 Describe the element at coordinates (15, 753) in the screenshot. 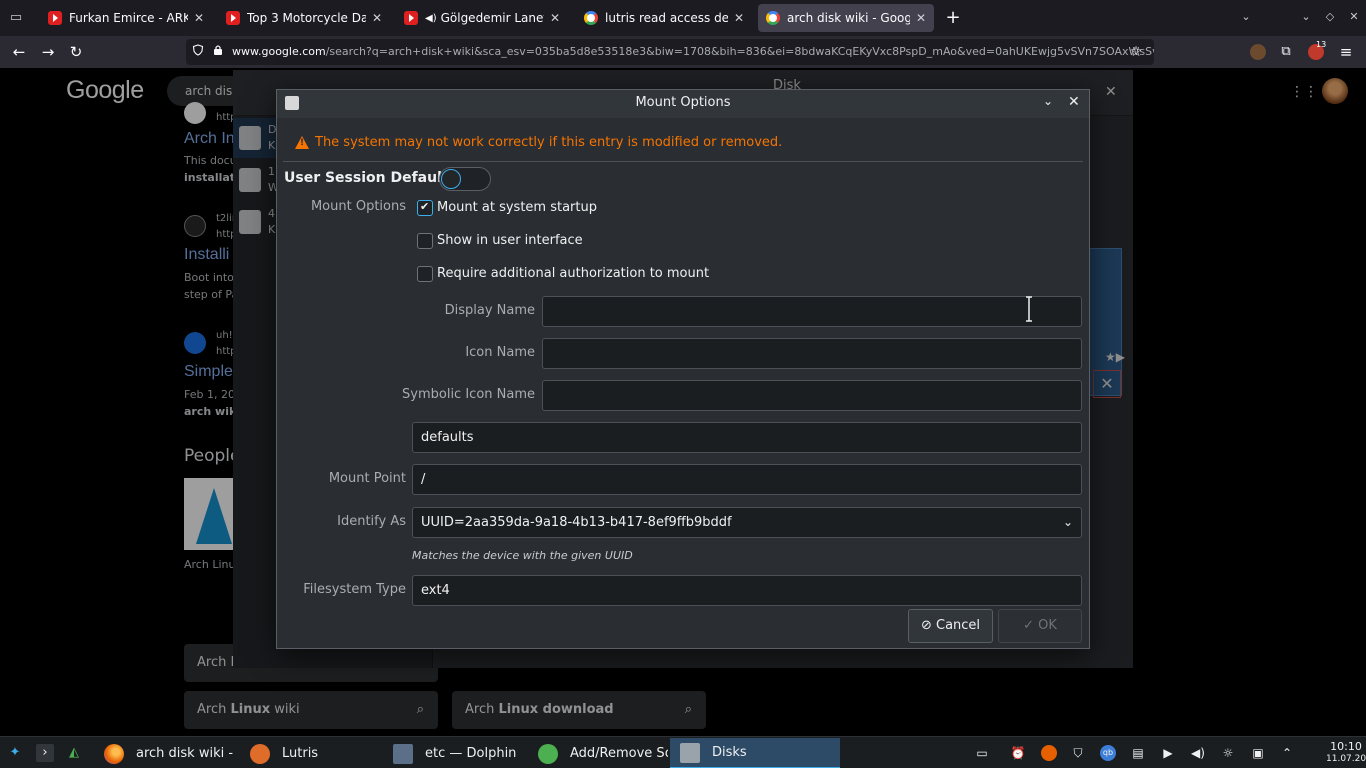

I see `app-launcher-icon: ✦` at that location.